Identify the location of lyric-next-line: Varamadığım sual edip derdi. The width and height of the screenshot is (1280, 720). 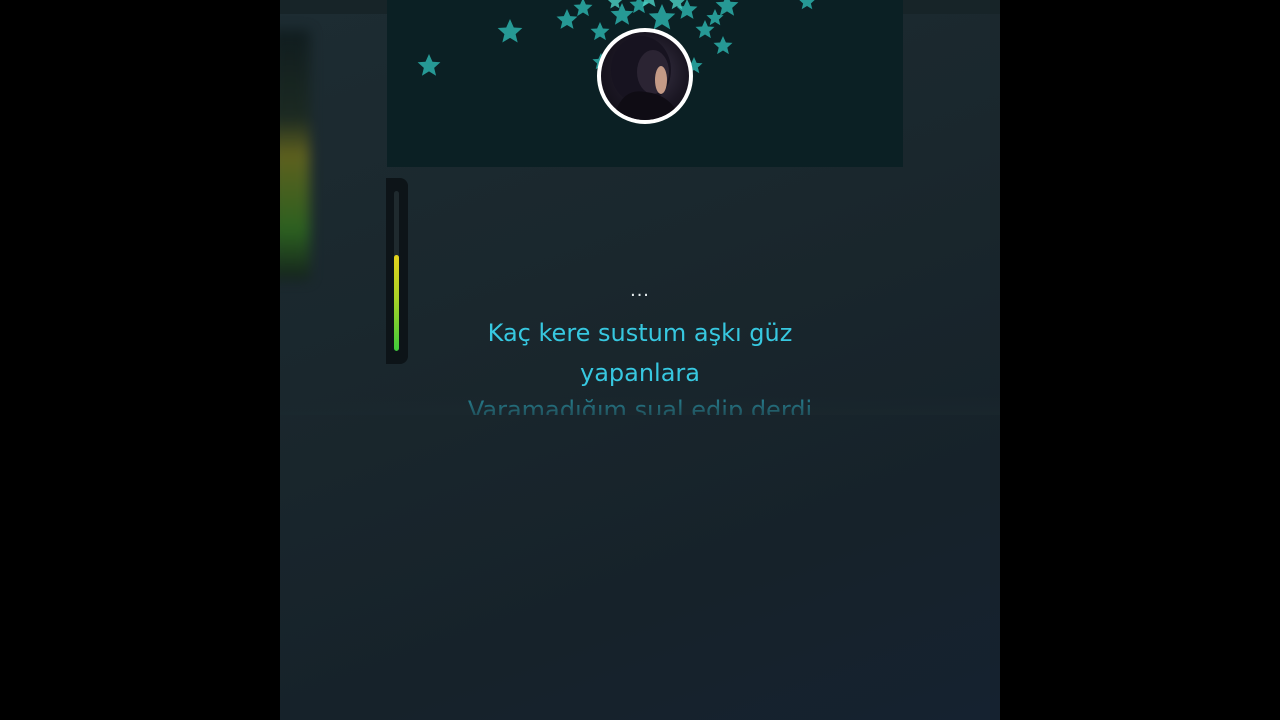
(640, 405).